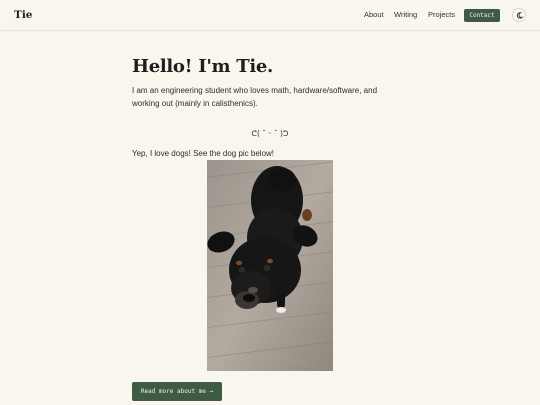 The width and height of the screenshot is (540, 405). What do you see at coordinates (203, 153) in the screenshot?
I see `dog-caption: Yep, I love dogs! See the dog pic below!` at bounding box center [203, 153].